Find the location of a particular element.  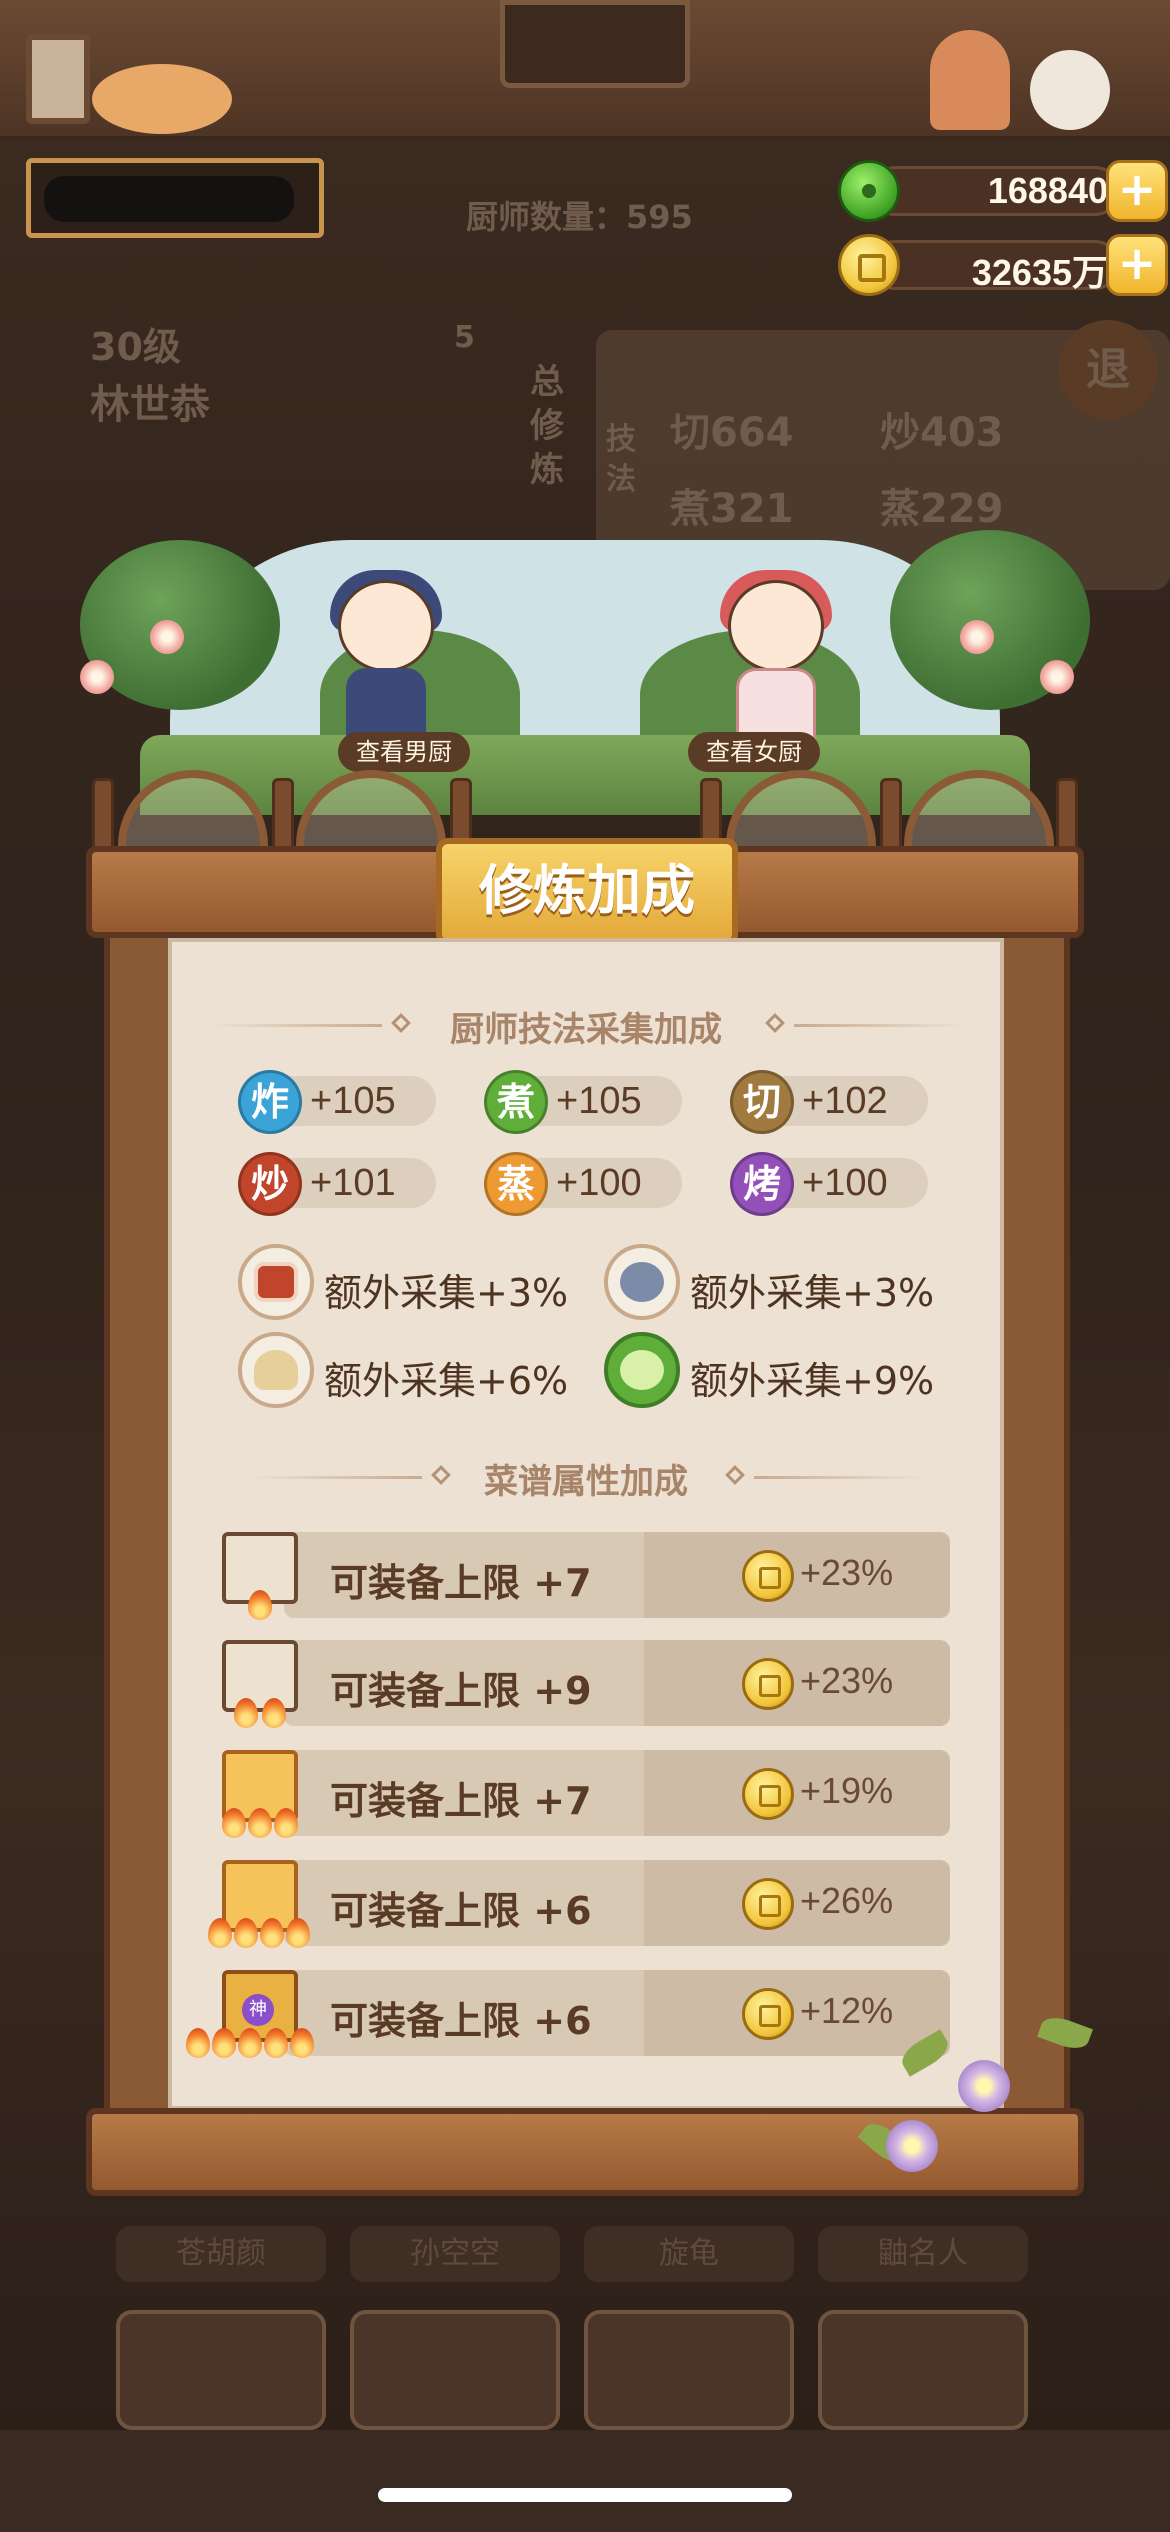

meat-icon is located at coordinates (276, 1282).